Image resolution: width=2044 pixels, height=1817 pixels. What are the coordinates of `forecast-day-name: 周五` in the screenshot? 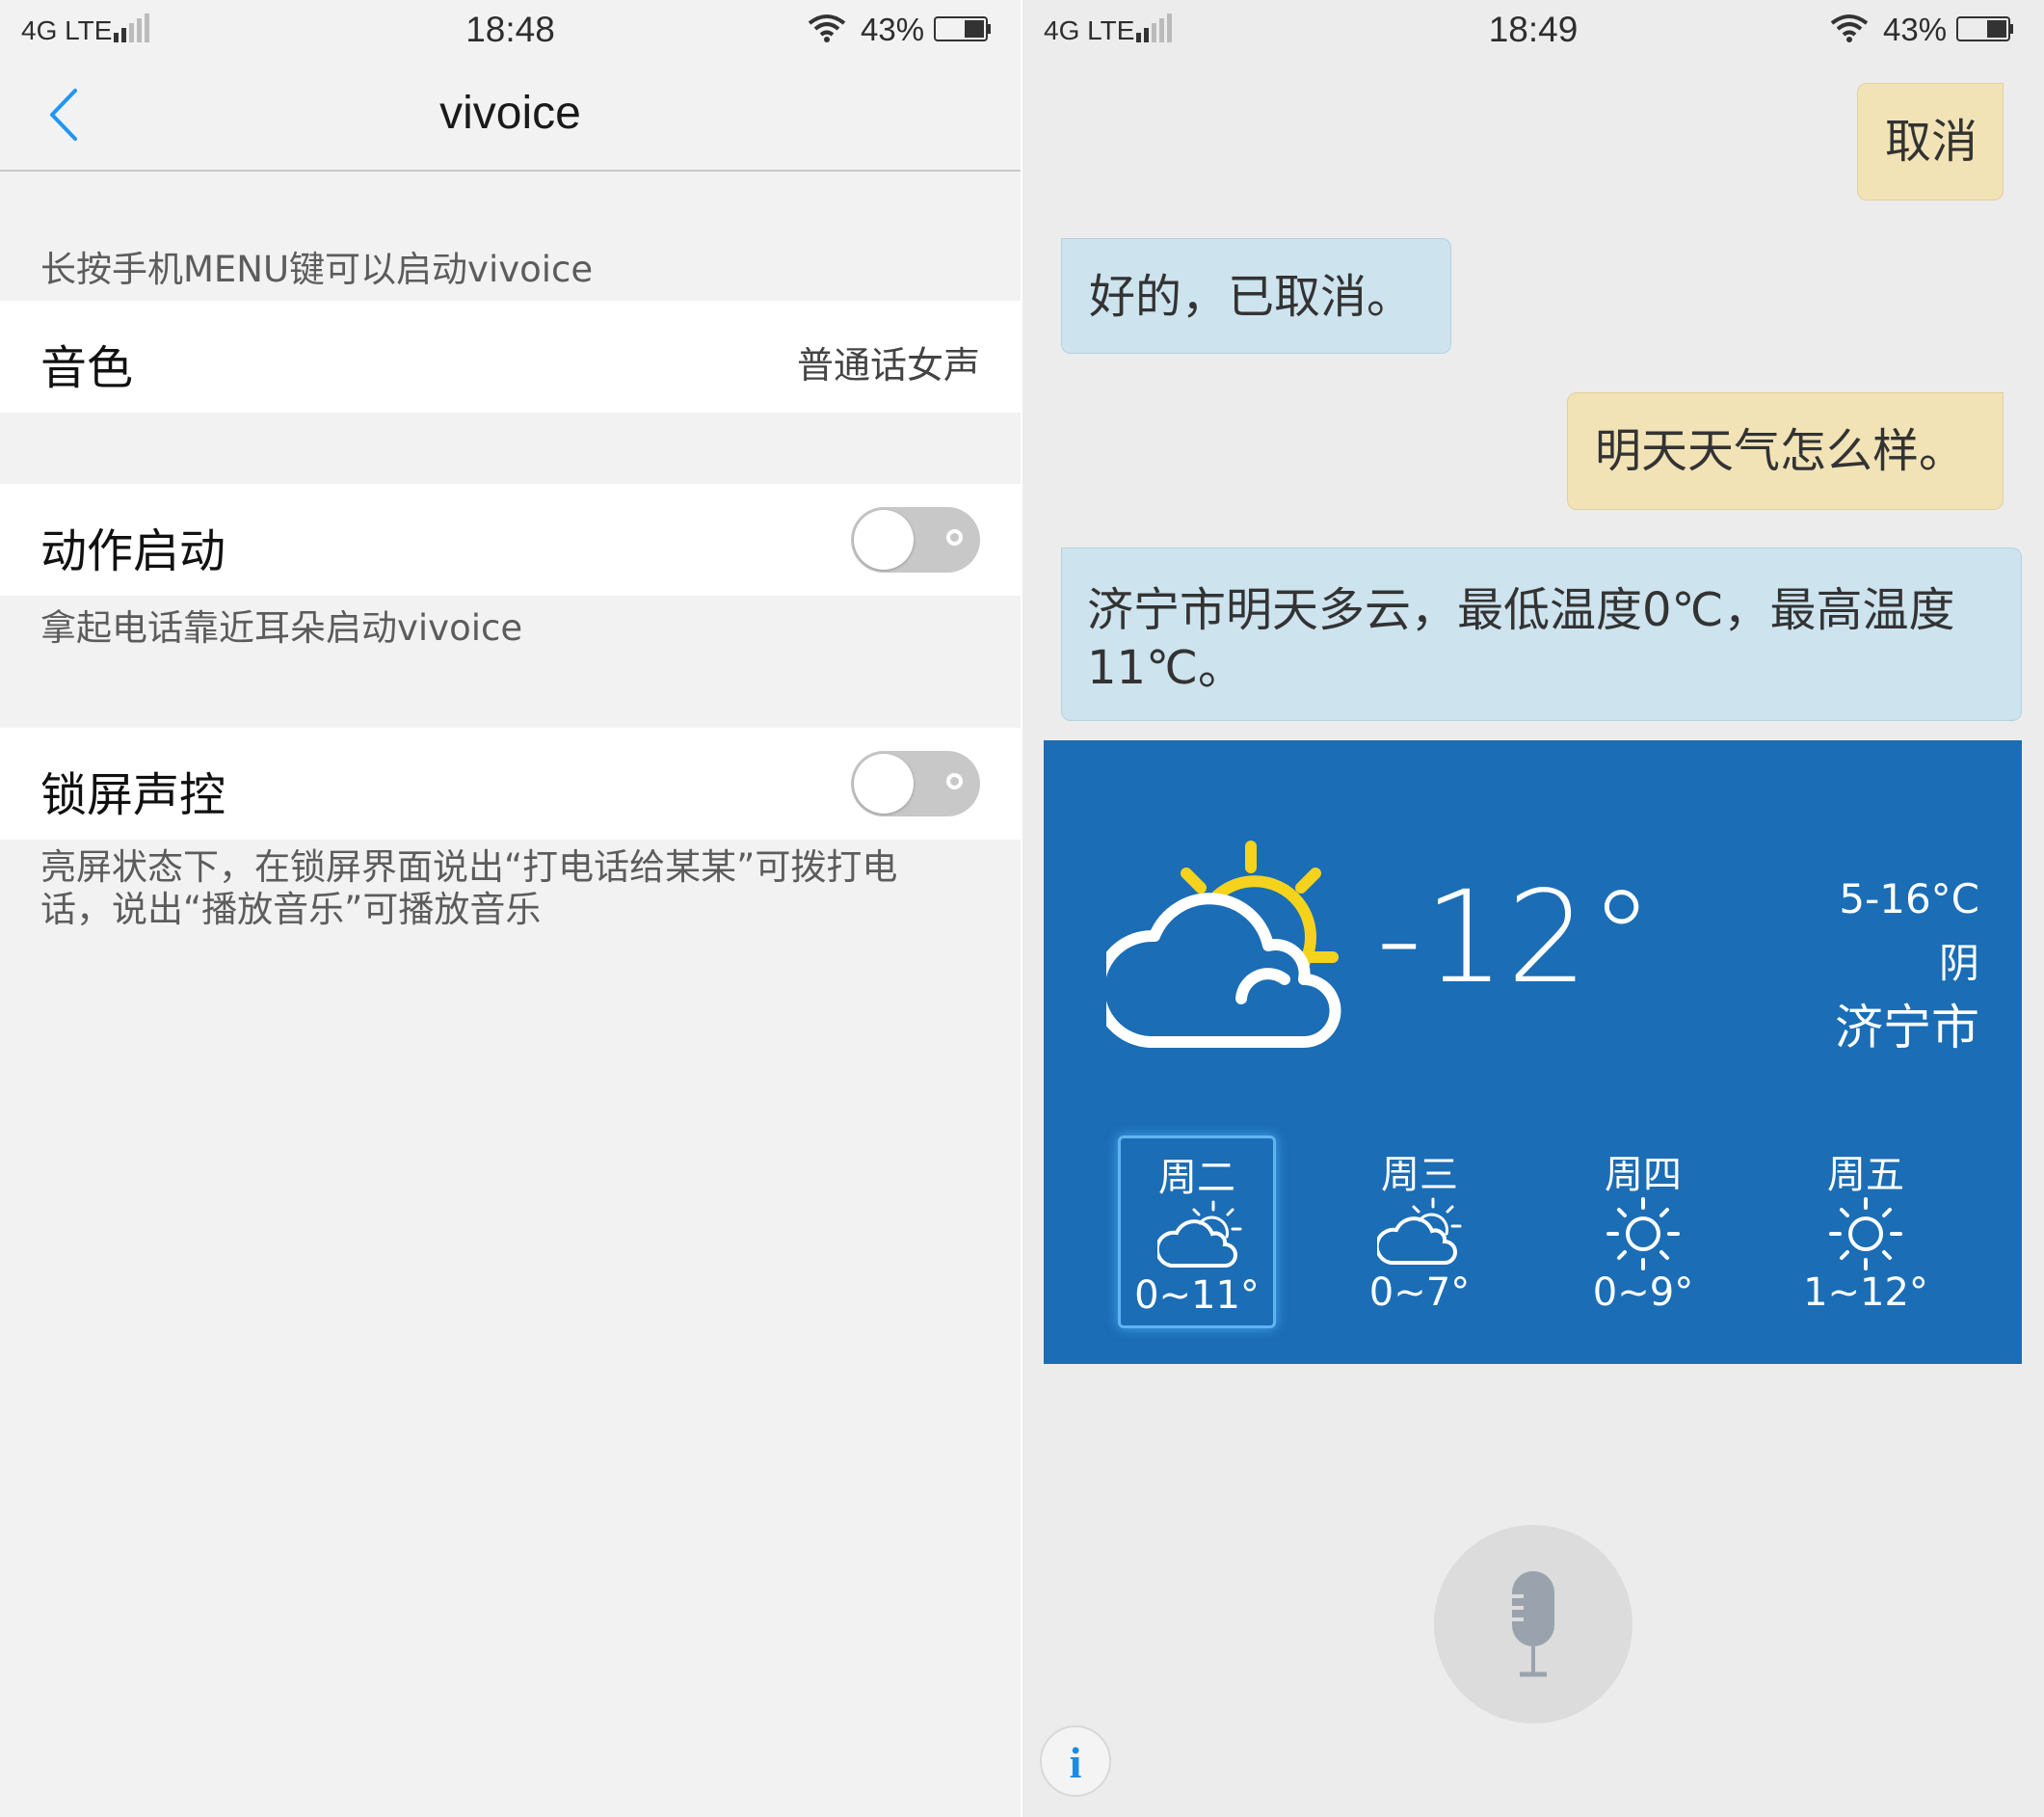 It's located at (1865, 1175).